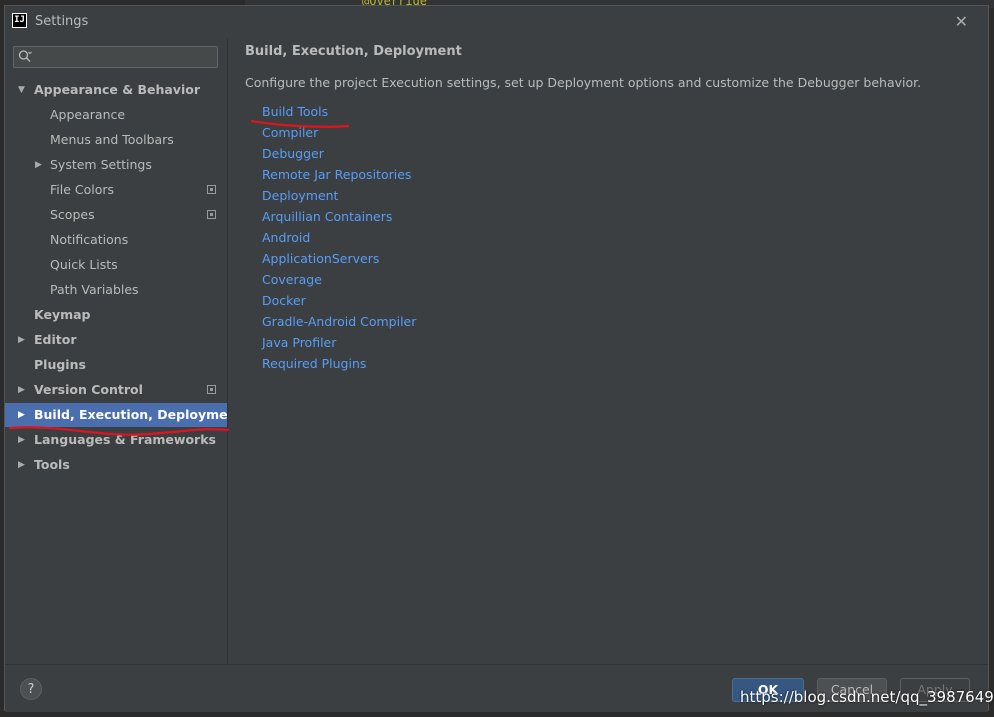  I want to click on link-required-plugins: Required Plugins, so click(314, 363).